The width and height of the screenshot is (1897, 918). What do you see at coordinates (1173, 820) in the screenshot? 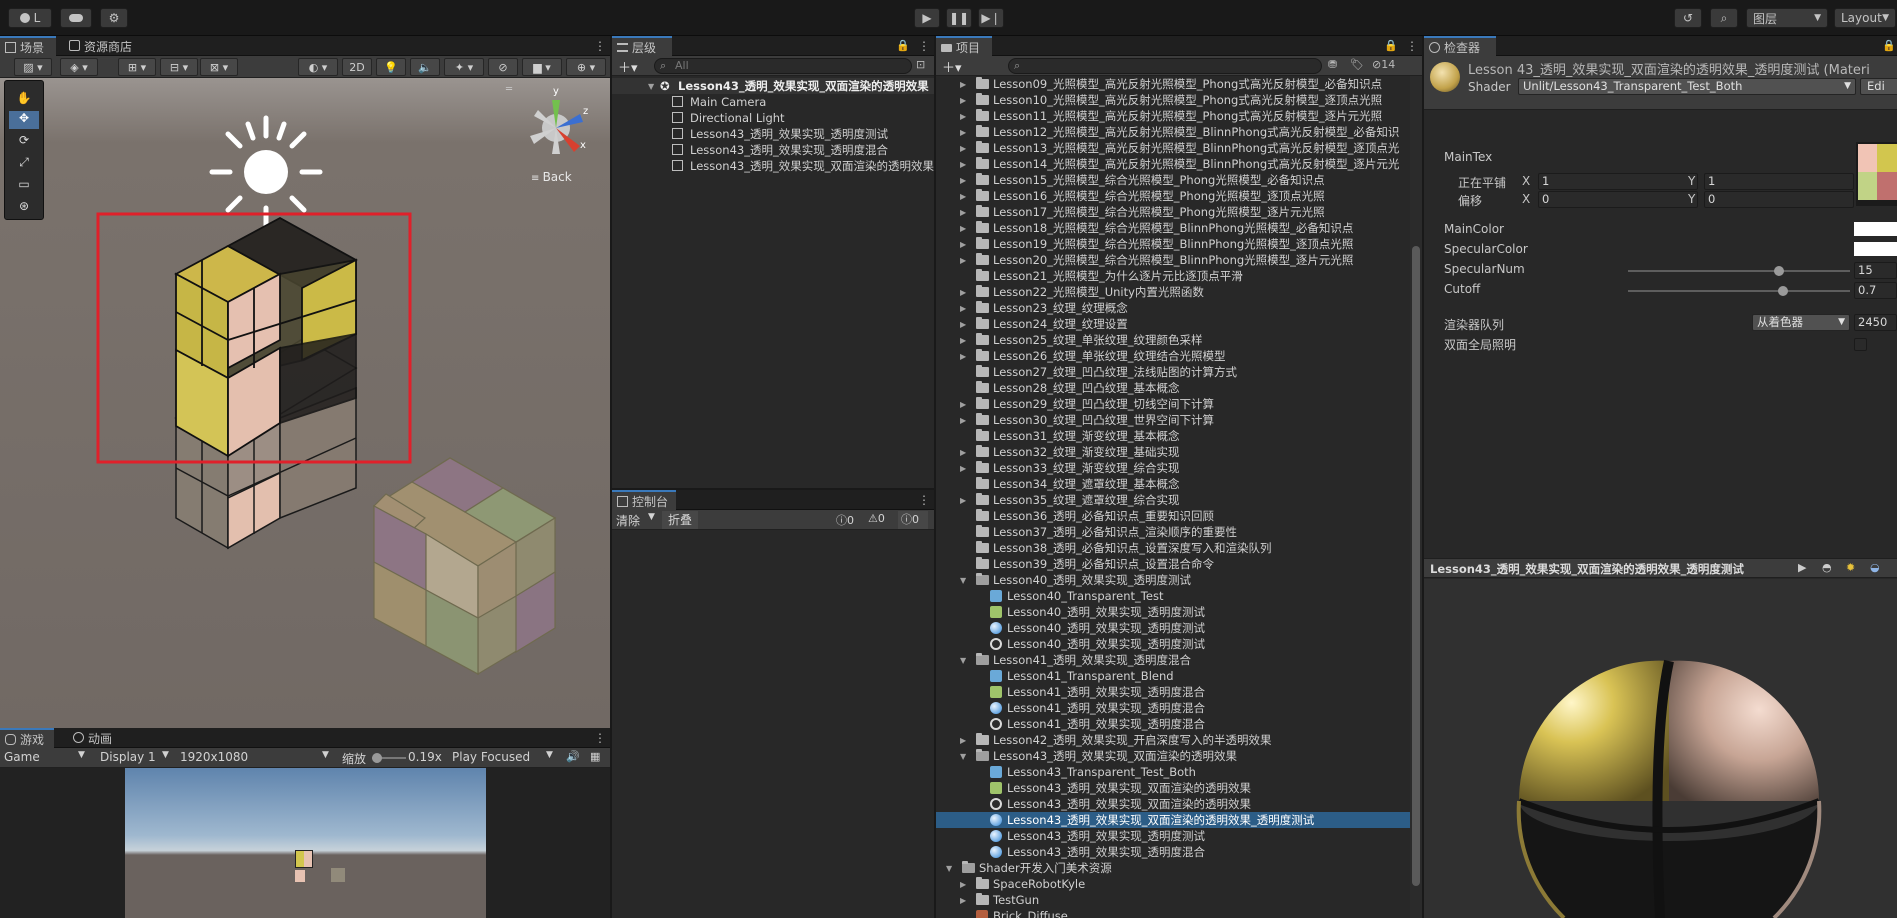
I see `project-asset-row: Lesson43_透明_效果实现_双面渲染的透明效果_透明度测试` at bounding box center [1173, 820].